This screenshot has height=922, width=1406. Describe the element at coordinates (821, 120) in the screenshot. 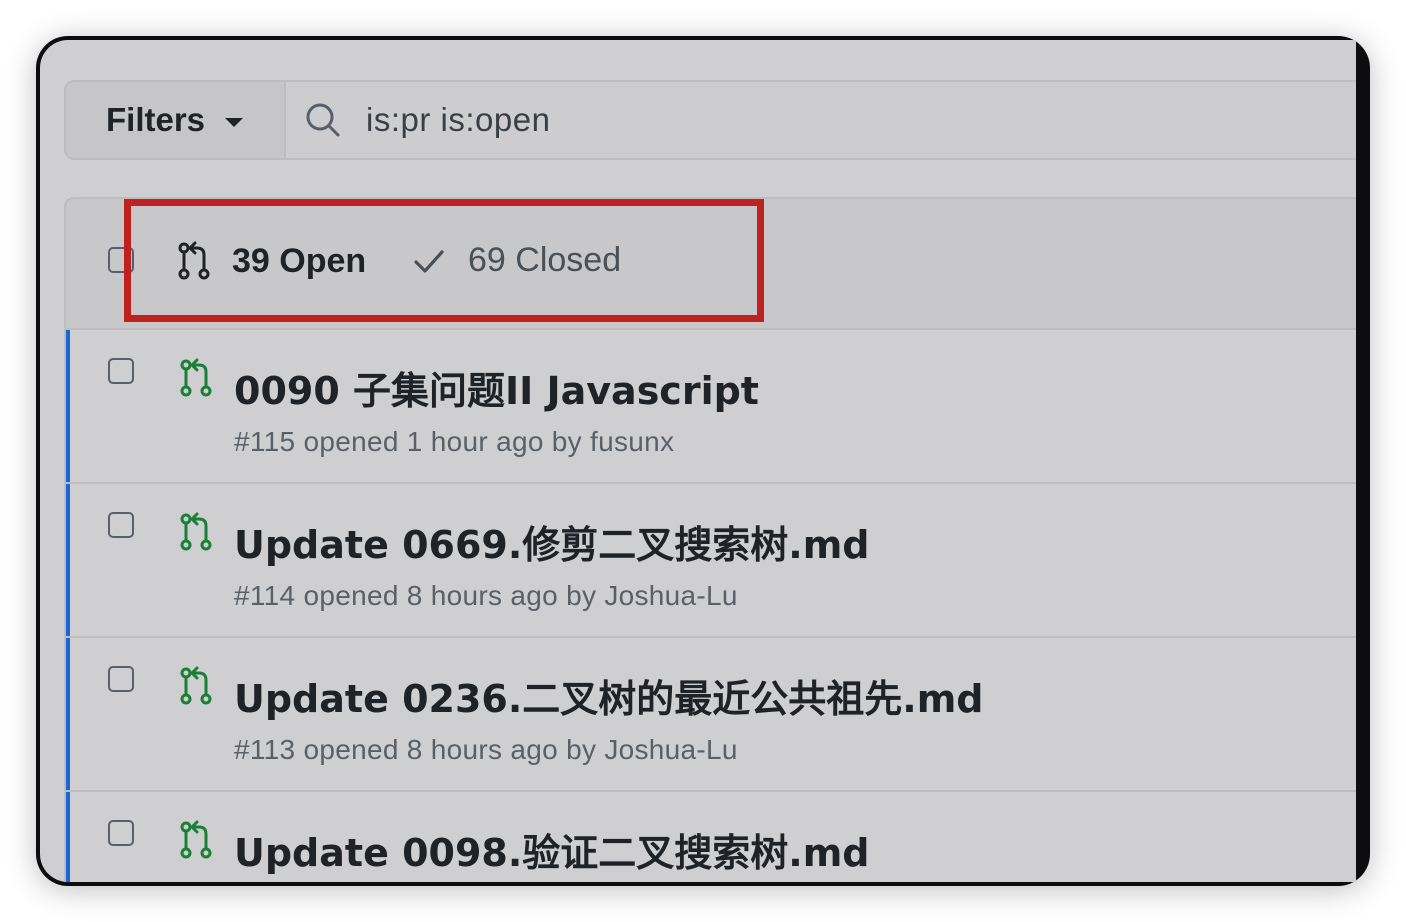

I see `search-input: is:pr is:open` at that location.